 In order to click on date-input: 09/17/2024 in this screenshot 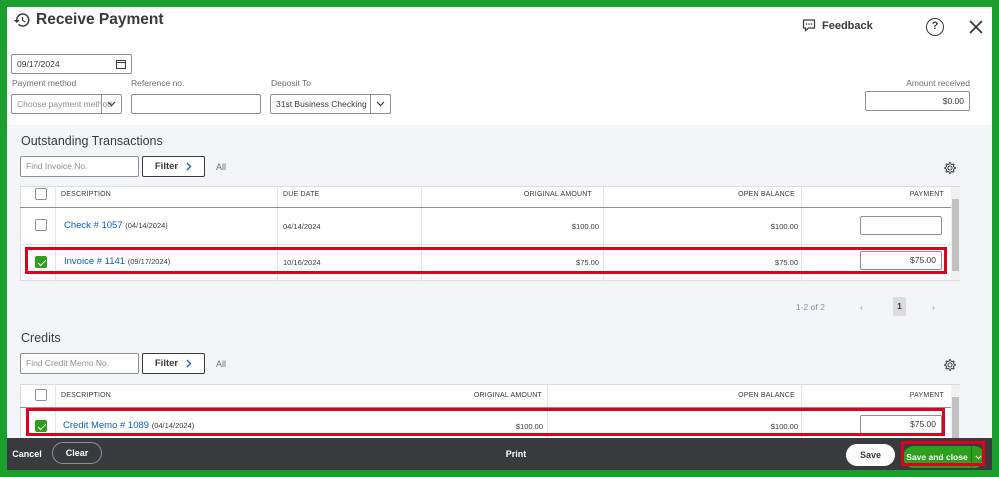, I will do `click(71, 64)`.